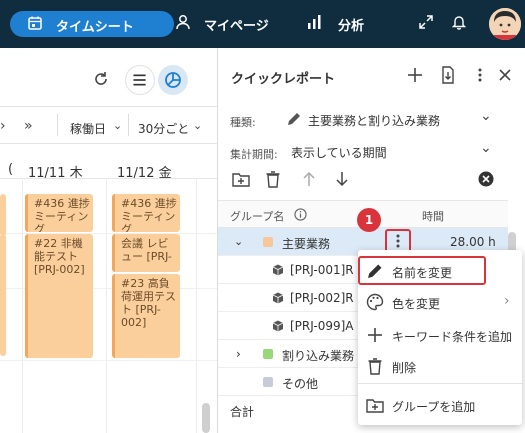  What do you see at coordinates (440, 383) in the screenshot?
I see `menu-divider` at bounding box center [440, 383].